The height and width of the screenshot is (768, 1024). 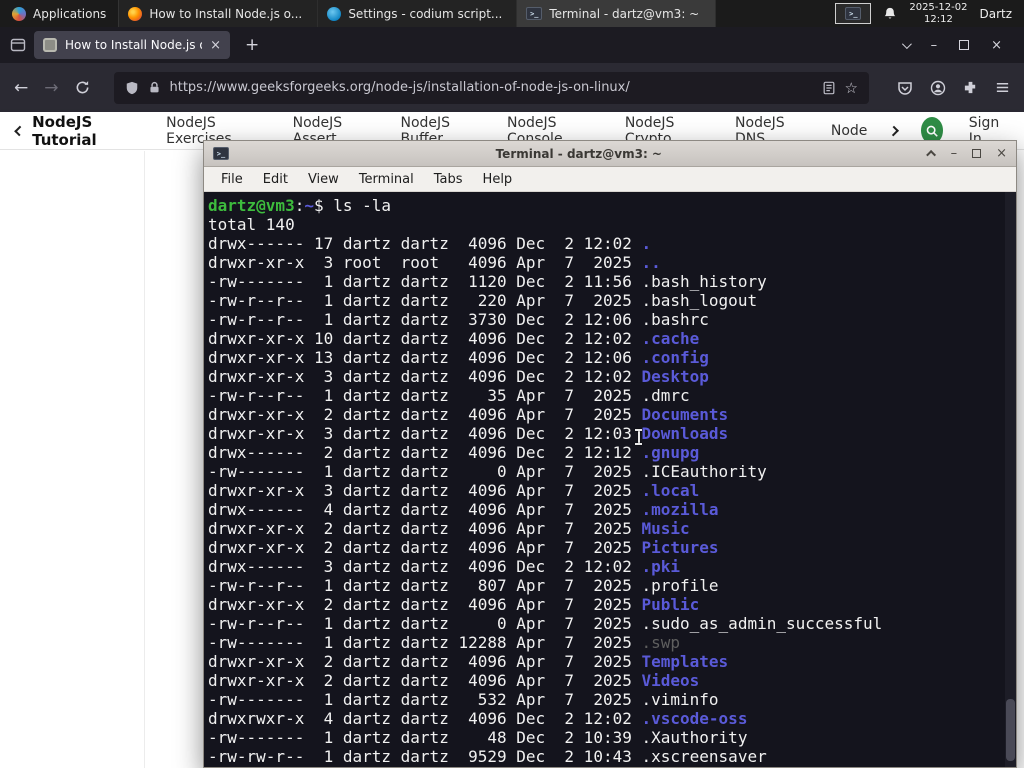 I want to click on back-button: ←, so click(x=21, y=88).